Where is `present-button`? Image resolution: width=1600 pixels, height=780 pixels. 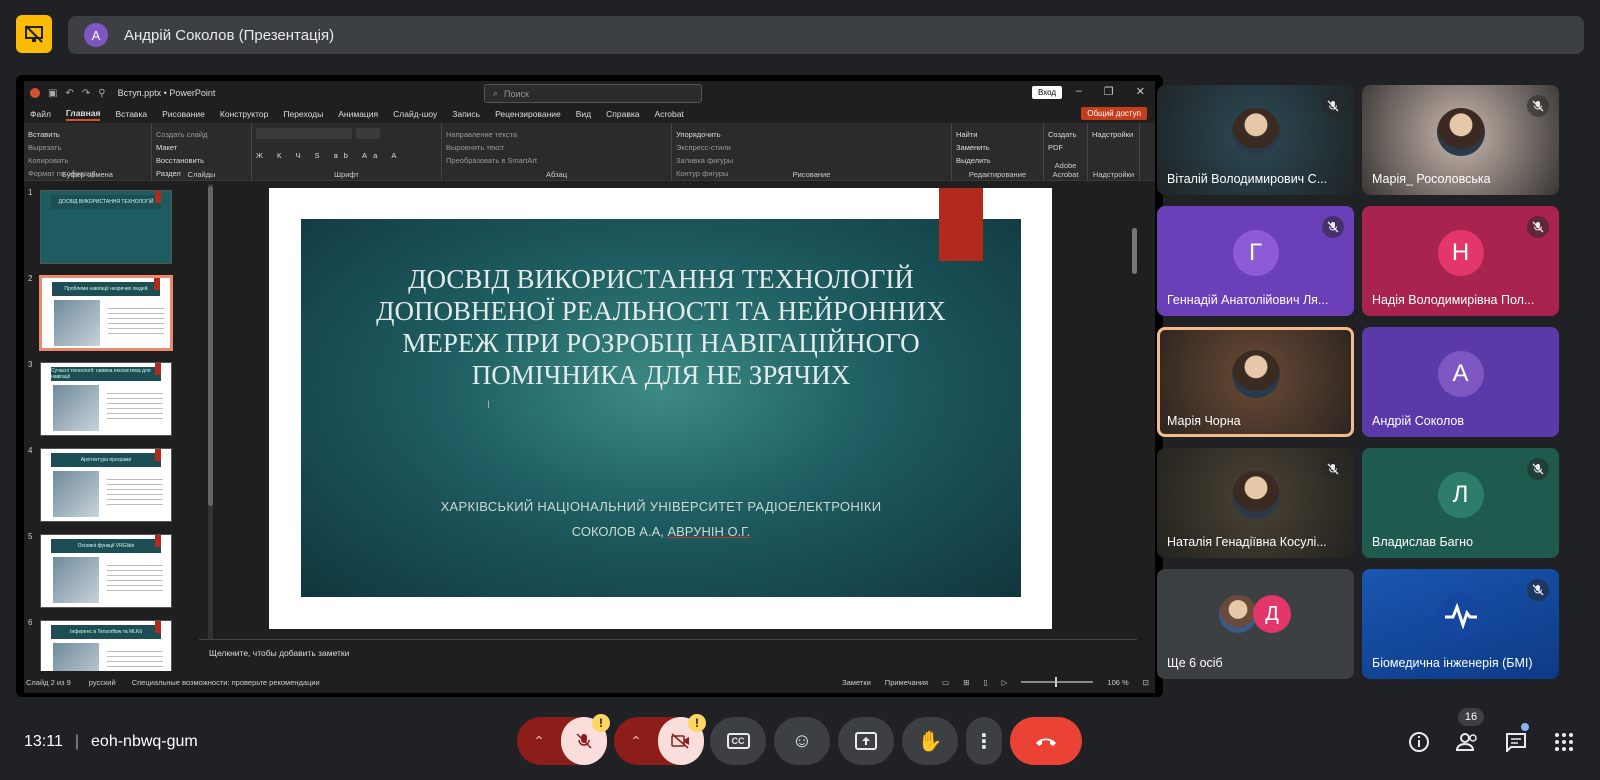 present-button is located at coordinates (866, 741).